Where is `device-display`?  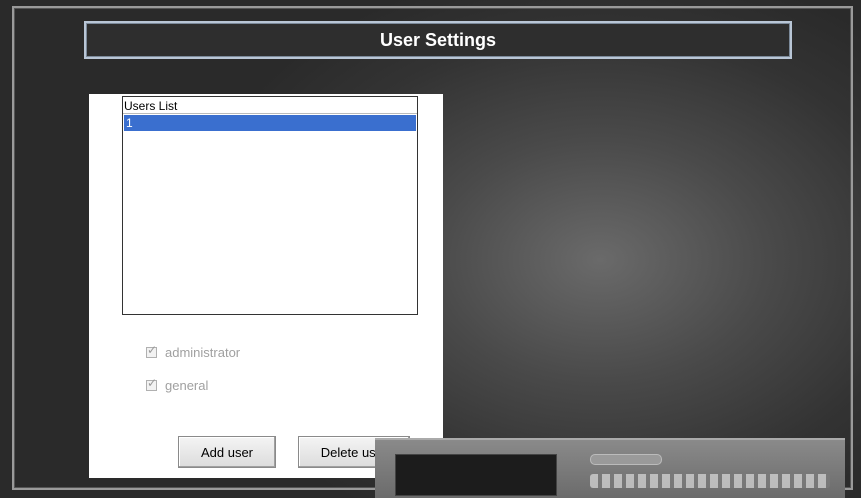
device-display is located at coordinates (476, 475).